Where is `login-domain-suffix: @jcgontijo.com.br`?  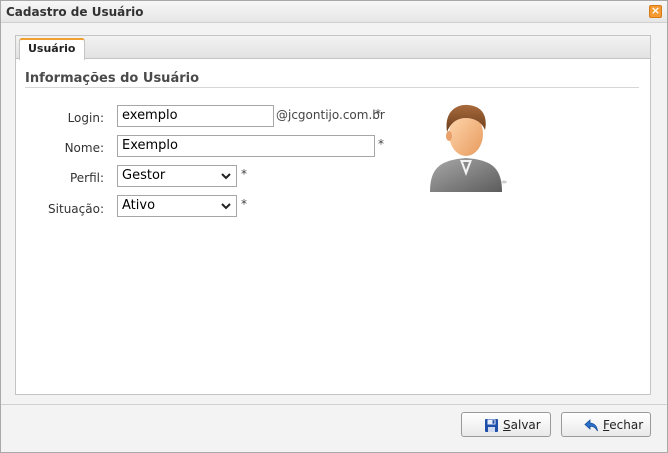 login-domain-suffix: @jcgontijo.com.br is located at coordinates (330, 115).